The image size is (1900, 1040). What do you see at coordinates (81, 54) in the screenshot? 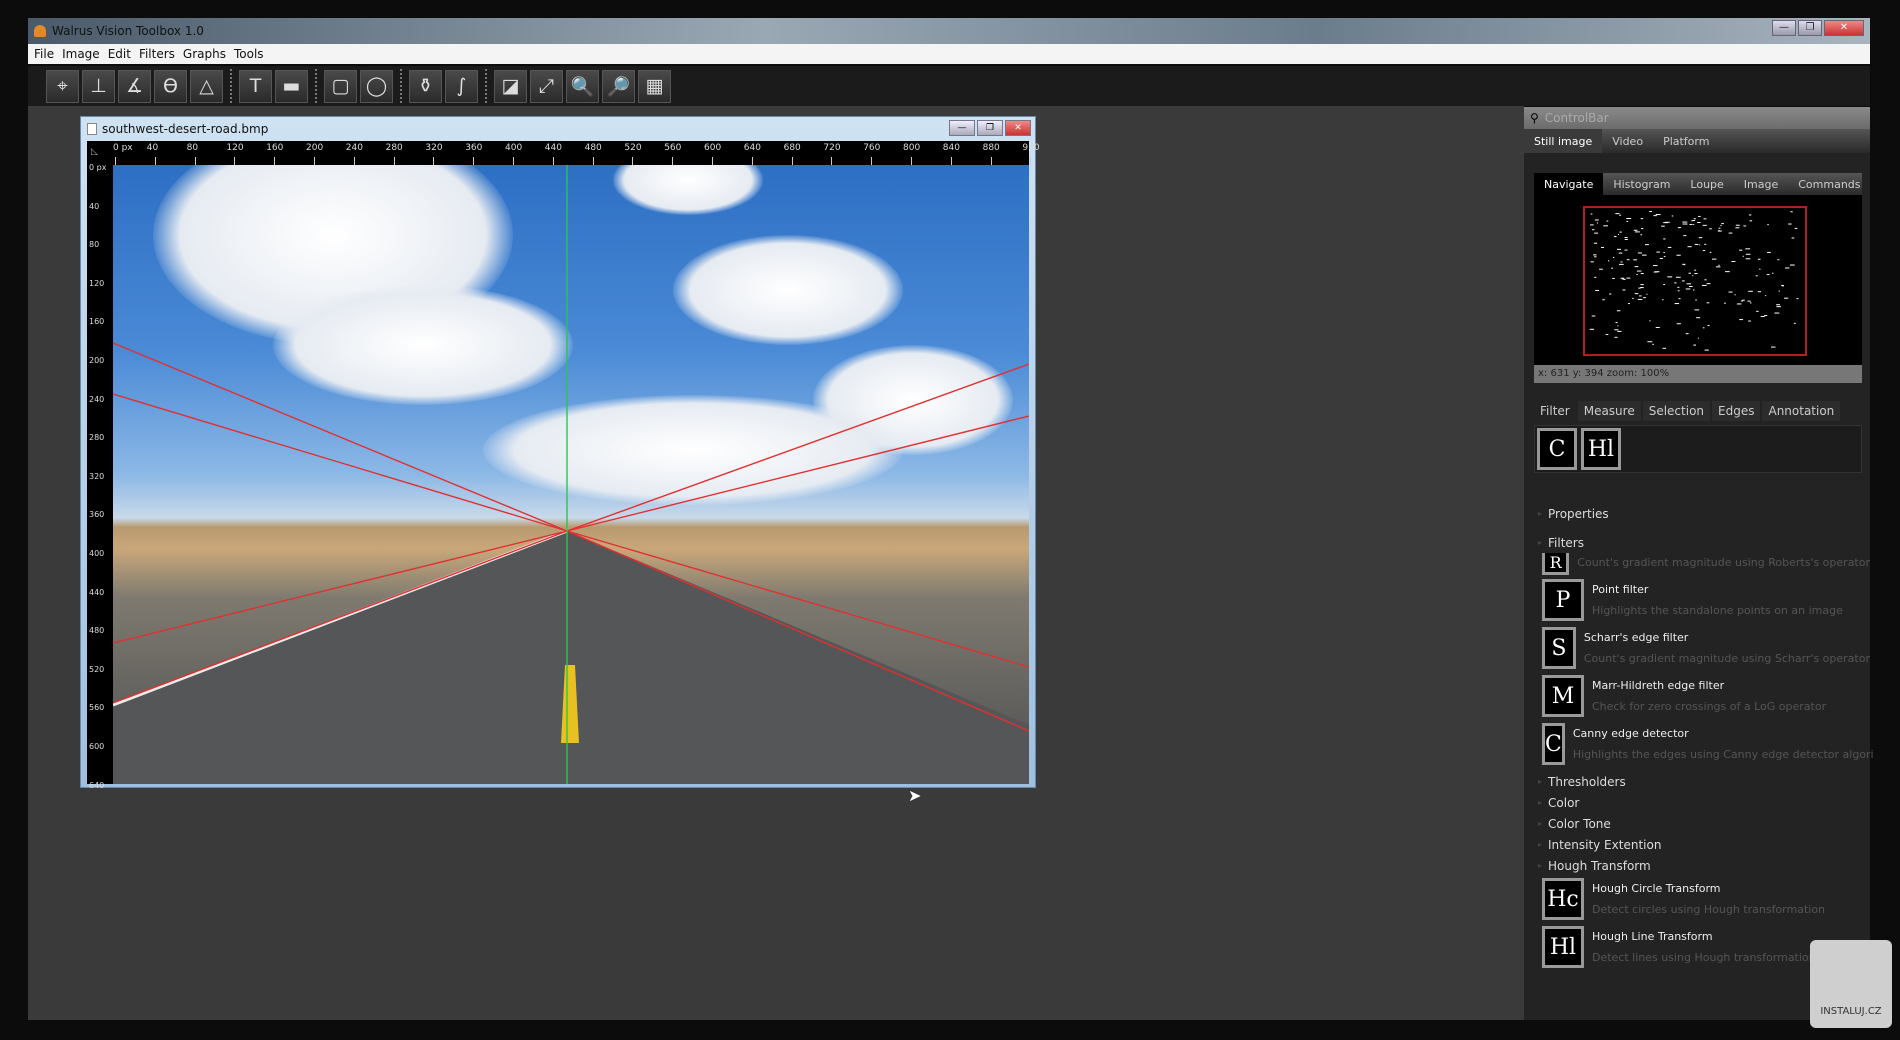
I see `menu-image: Image` at bounding box center [81, 54].